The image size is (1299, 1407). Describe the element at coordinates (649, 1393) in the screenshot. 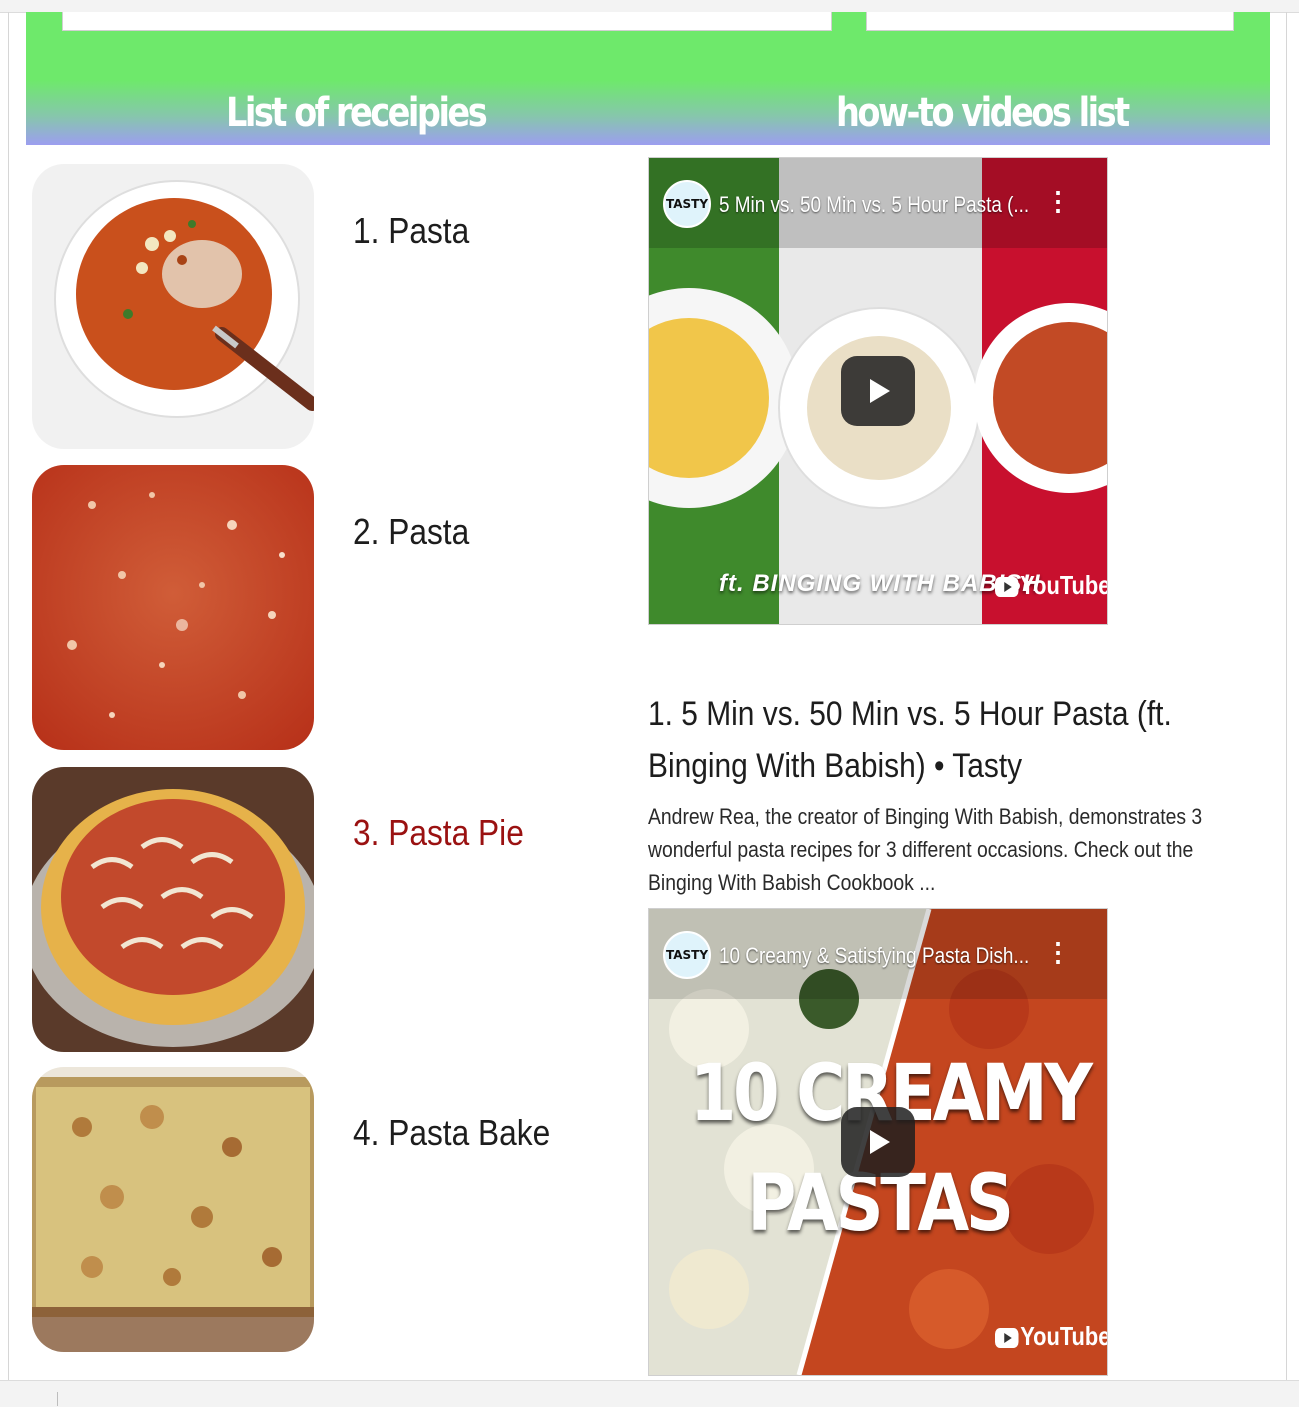

I see `browser-bottom-strip` at that location.